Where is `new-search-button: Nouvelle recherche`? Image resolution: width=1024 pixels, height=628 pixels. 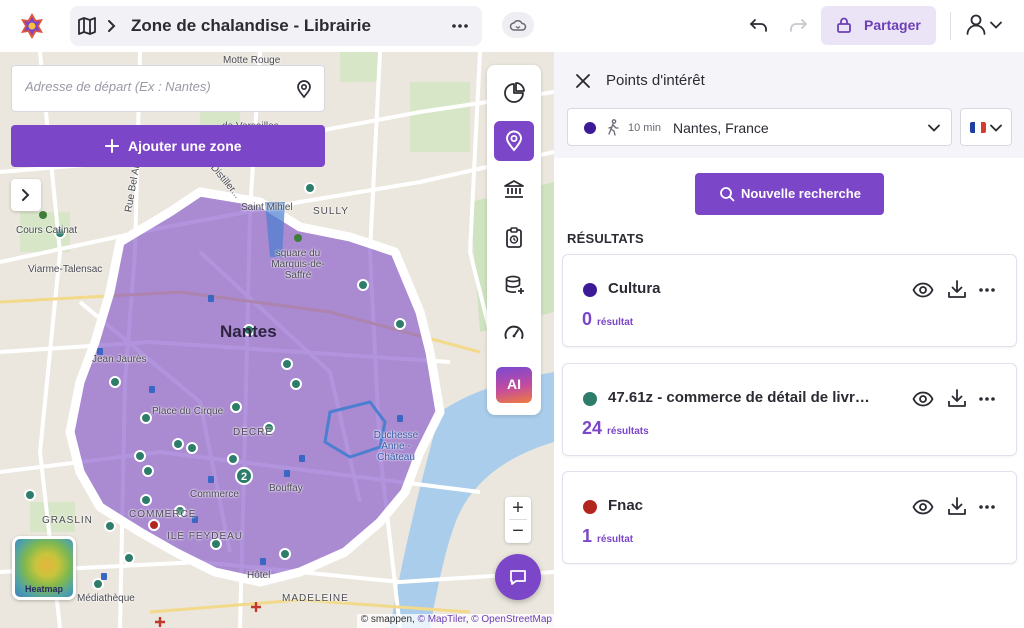 new-search-button: Nouvelle recherche is located at coordinates (789, 194).